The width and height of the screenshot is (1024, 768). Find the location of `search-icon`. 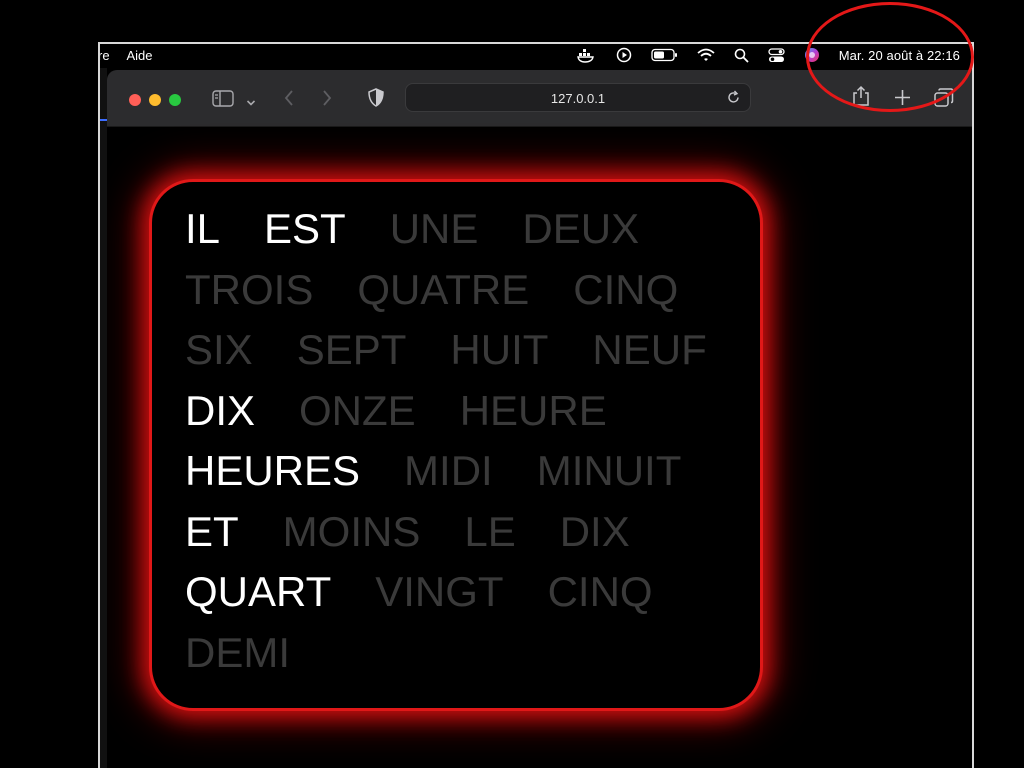

search-icon is located at coordinates (741, 55).